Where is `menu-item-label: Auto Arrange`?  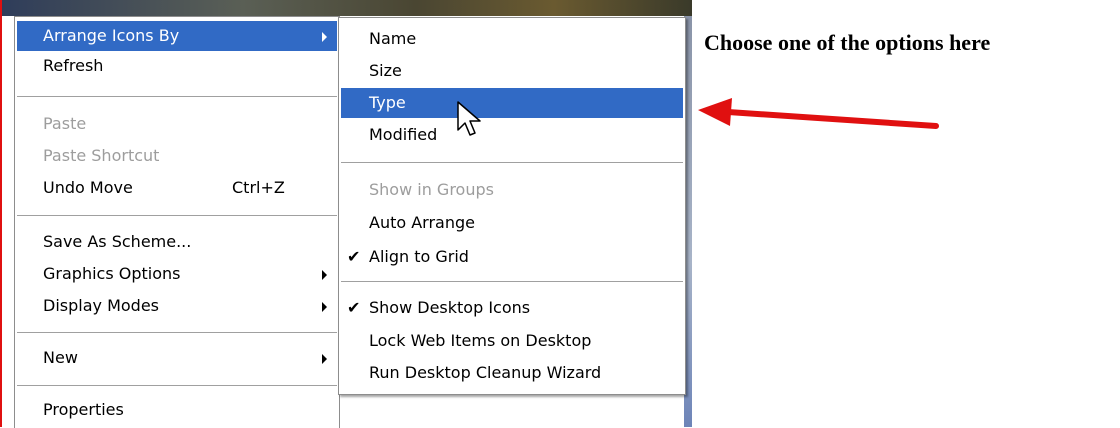
menu-item-label: Auto Arrange is located at coordinates (422, 222).